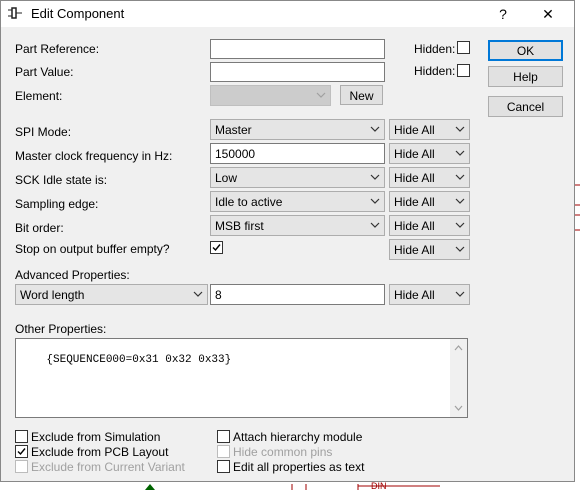  I want to click on sck-idle-value: Low, so click(226, 178).